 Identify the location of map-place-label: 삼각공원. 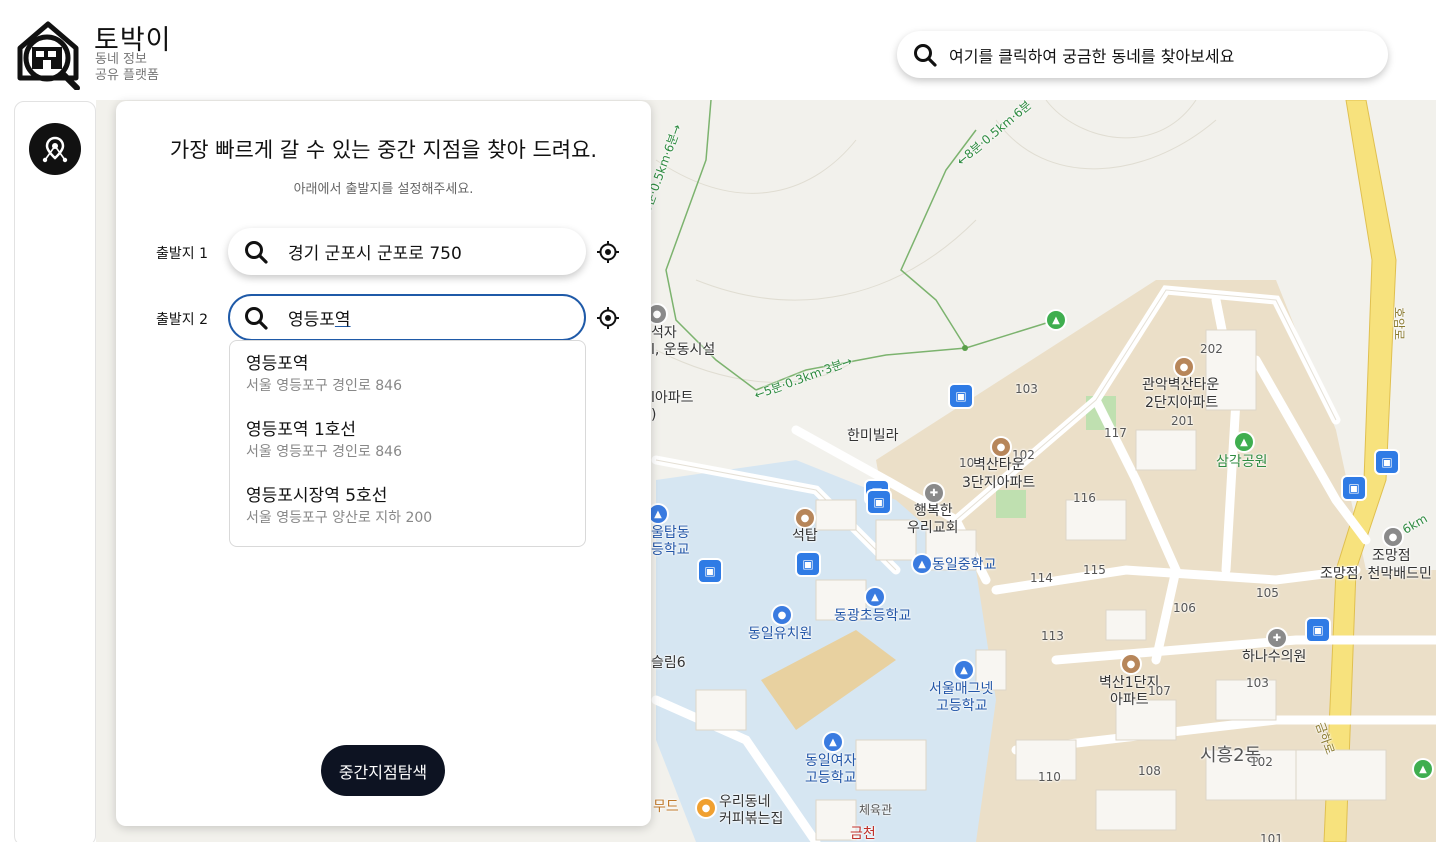
(1242, 462).